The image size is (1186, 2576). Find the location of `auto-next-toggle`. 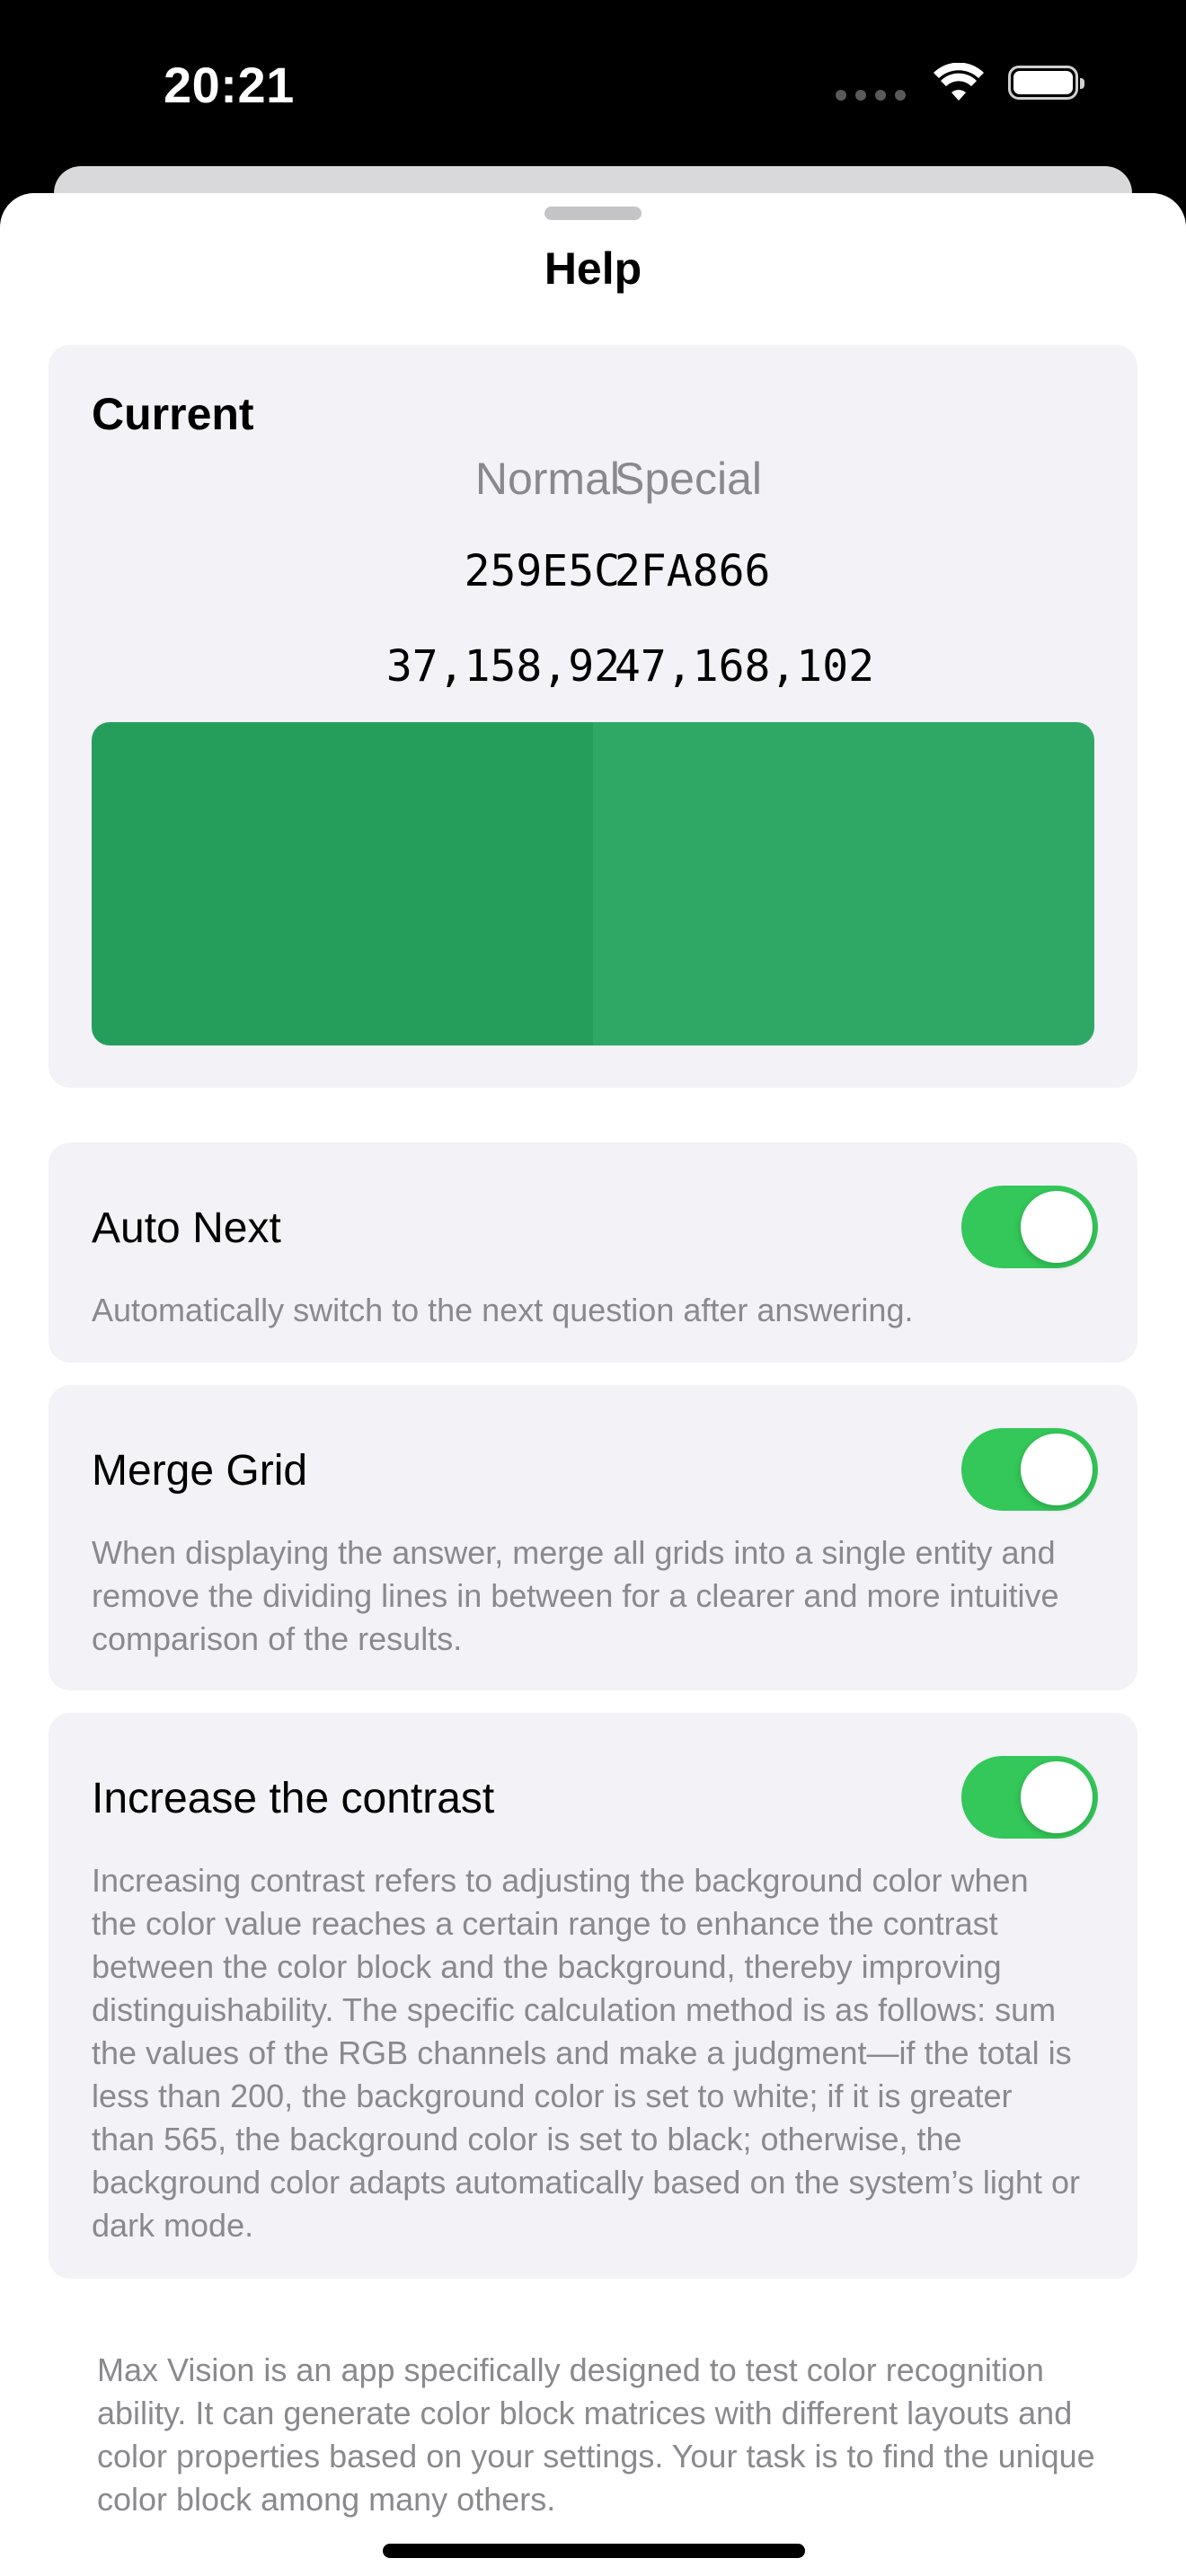

auto-next-toggle is located at coordinates (1029, 1227).